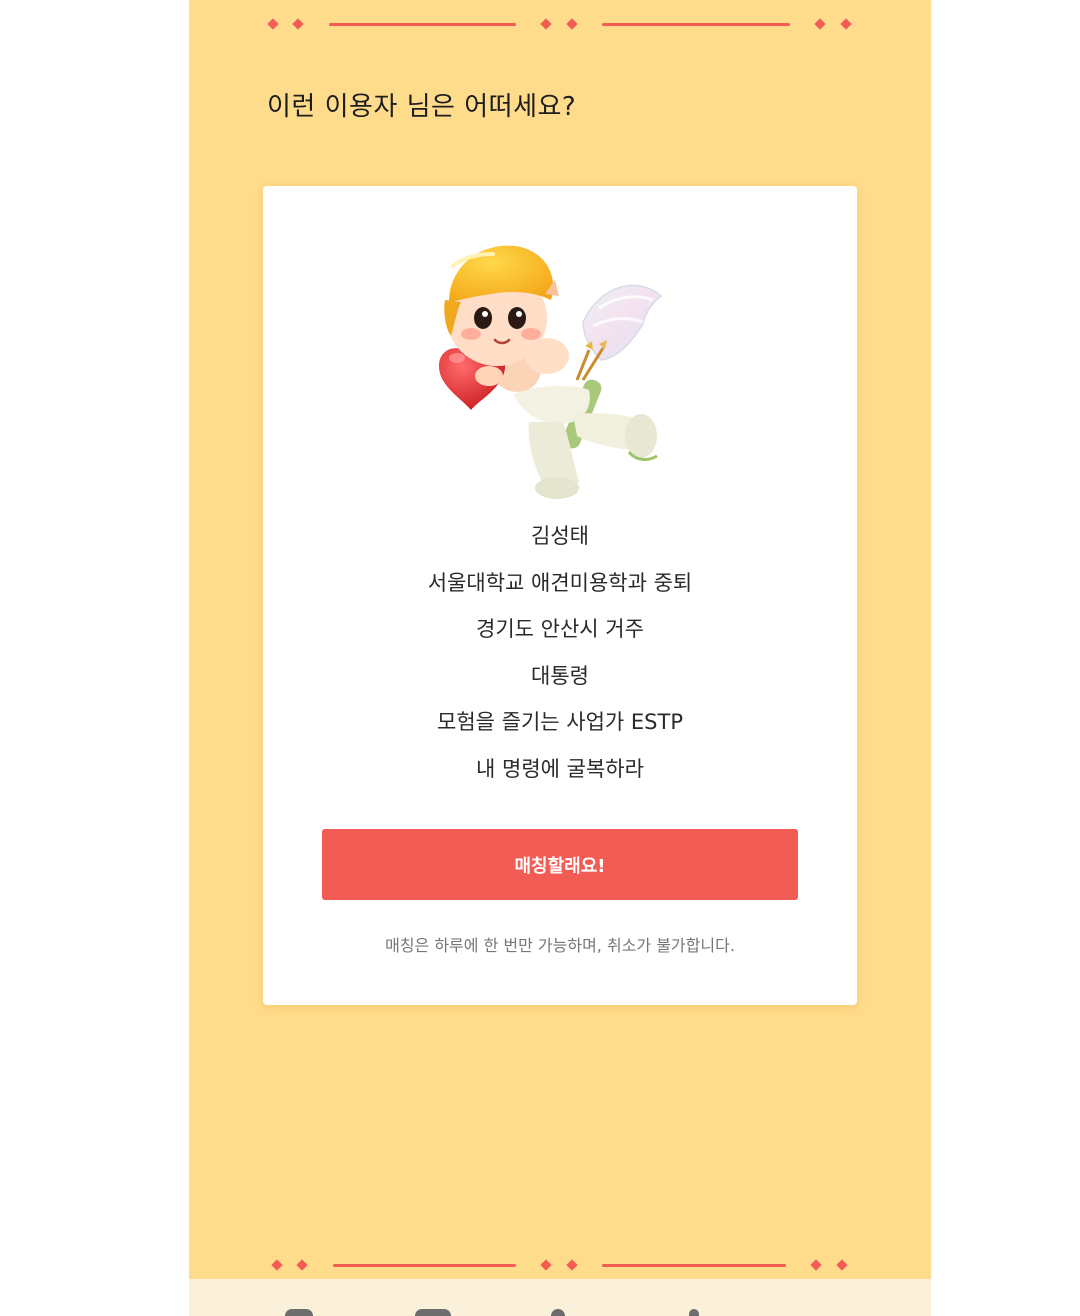  Describe the element at coordinates (560, 768) in the screenshot. I see `profile-motto: 내 명령에 굴복하라` at that location.